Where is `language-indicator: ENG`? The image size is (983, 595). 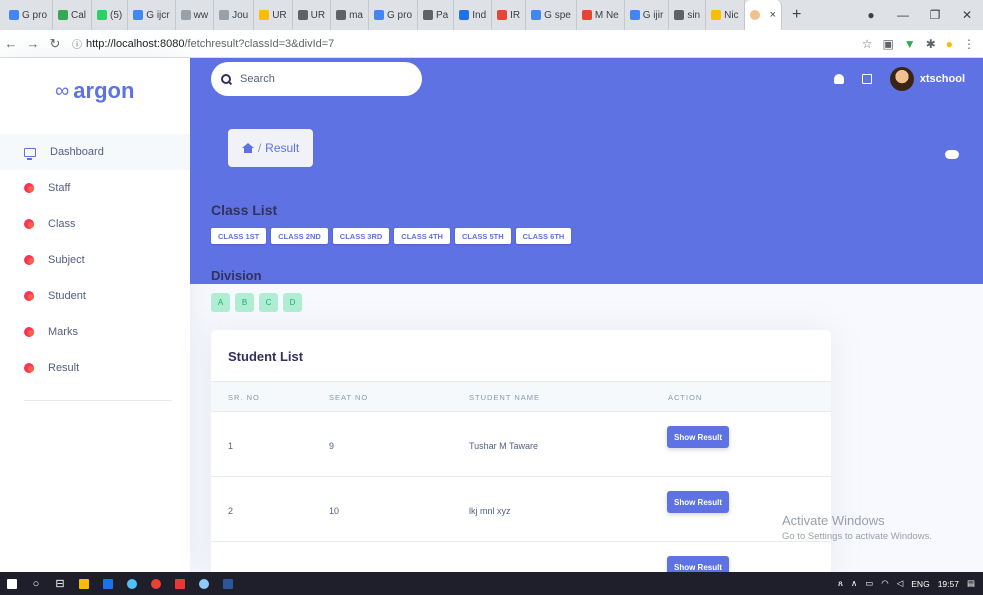
language-indicator: ENG is located at coordinates (920, 584).